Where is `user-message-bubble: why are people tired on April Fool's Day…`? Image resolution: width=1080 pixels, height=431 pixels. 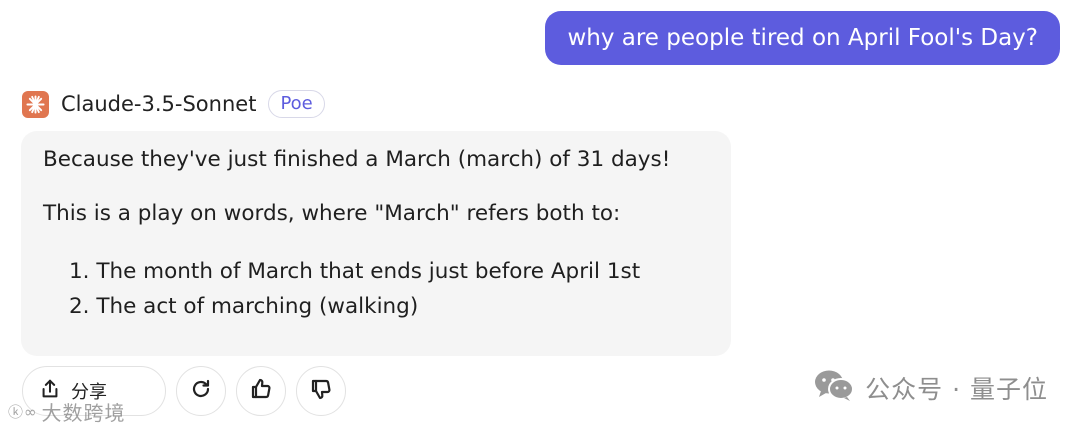
user-message-bubble: why are people tired on April Fool's Day… is located at coordinates (802, 38).